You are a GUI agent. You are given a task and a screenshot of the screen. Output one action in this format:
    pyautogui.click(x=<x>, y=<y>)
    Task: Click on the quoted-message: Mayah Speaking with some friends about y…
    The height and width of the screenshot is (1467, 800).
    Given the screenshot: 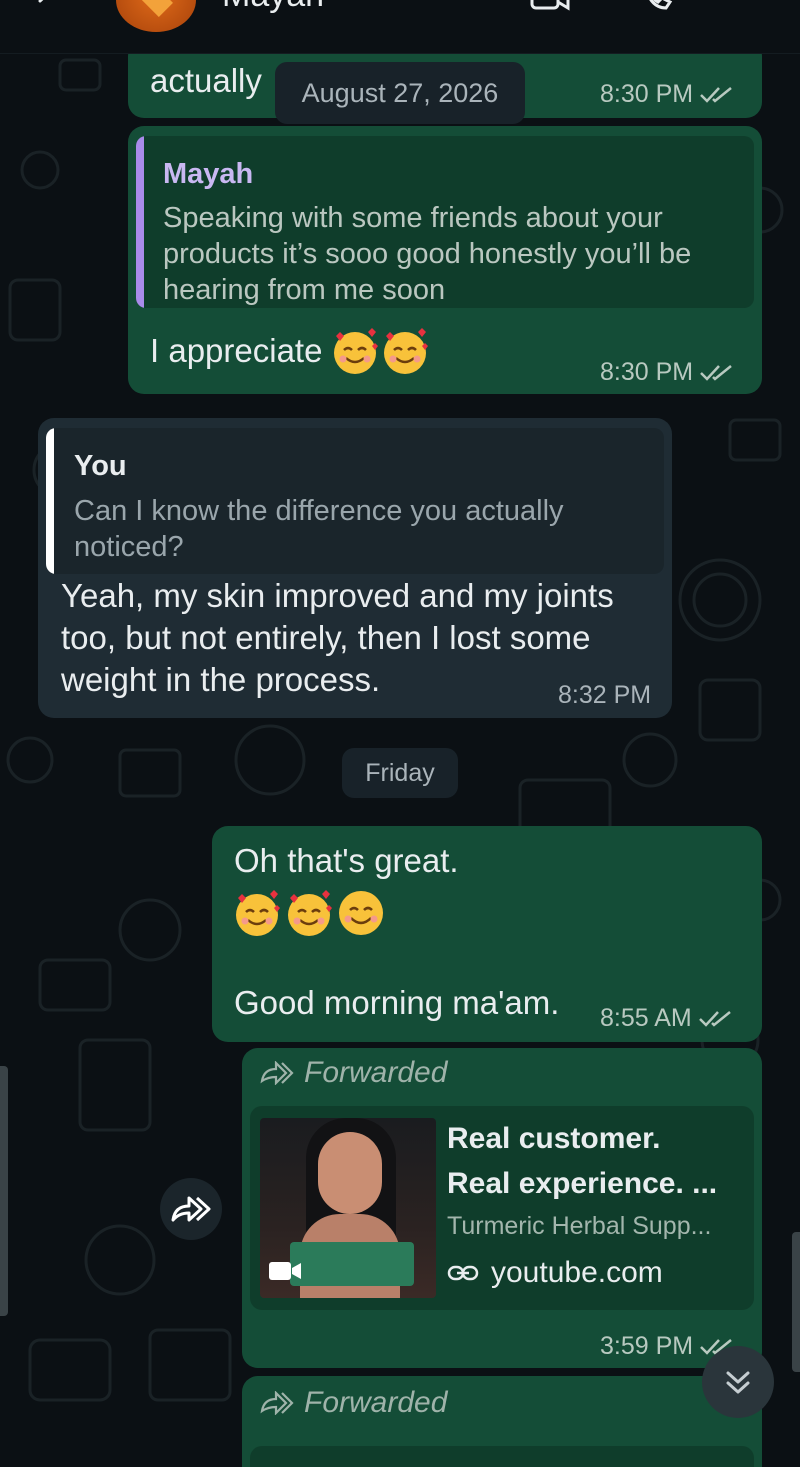 What is the action you would take?
    pyautogui.click(x=445, y=222)
    